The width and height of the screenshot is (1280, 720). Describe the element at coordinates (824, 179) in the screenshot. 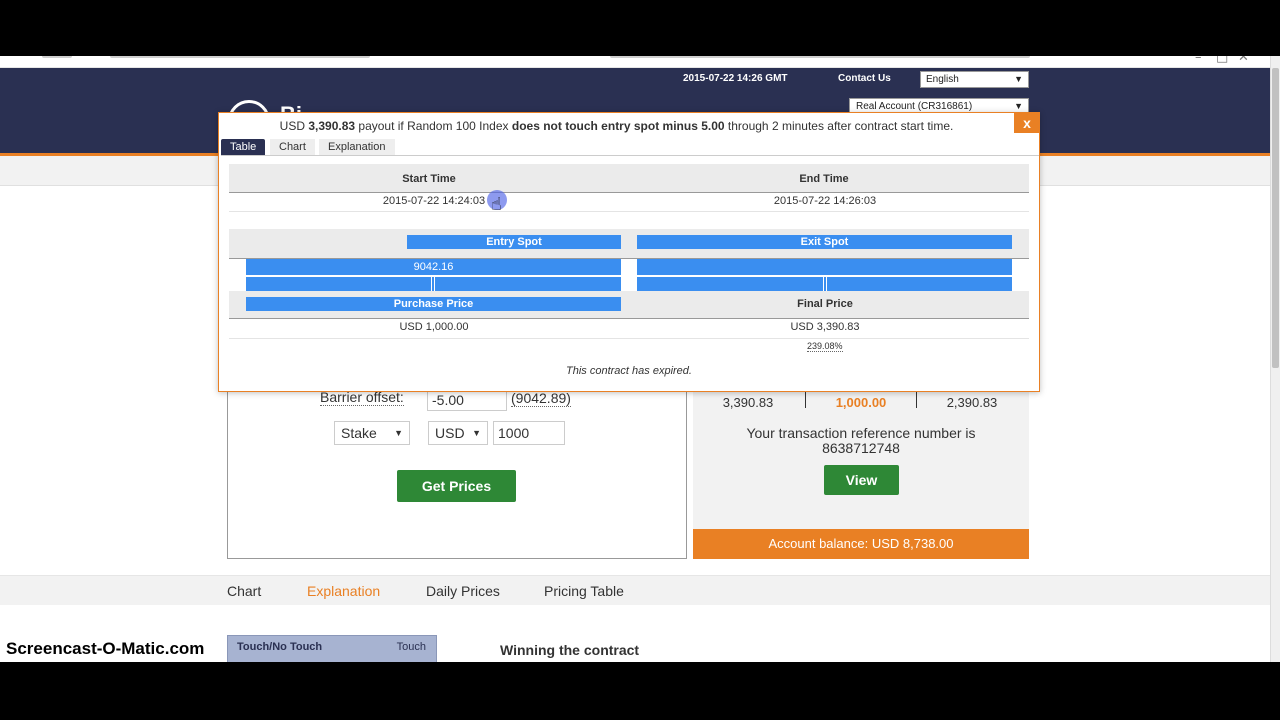

I see `end-time-label: End Time` at that location.